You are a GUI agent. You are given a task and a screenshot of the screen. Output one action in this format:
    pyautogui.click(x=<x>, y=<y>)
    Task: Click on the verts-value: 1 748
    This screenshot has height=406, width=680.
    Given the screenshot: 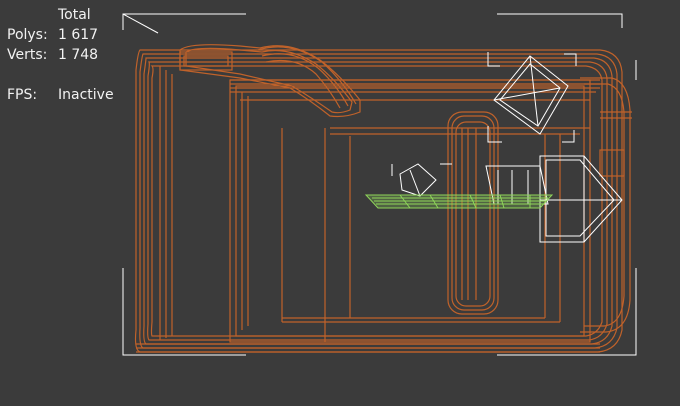 What is the action you would take?
    pyautogui.click(x=78, y=55)
    